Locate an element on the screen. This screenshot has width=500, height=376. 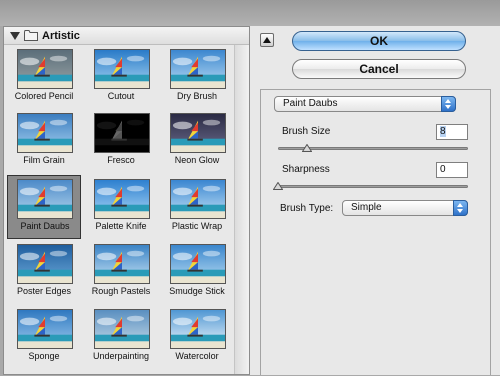
filter-thumbnail-label: Neon Glow is located at coordinates (197, 160).